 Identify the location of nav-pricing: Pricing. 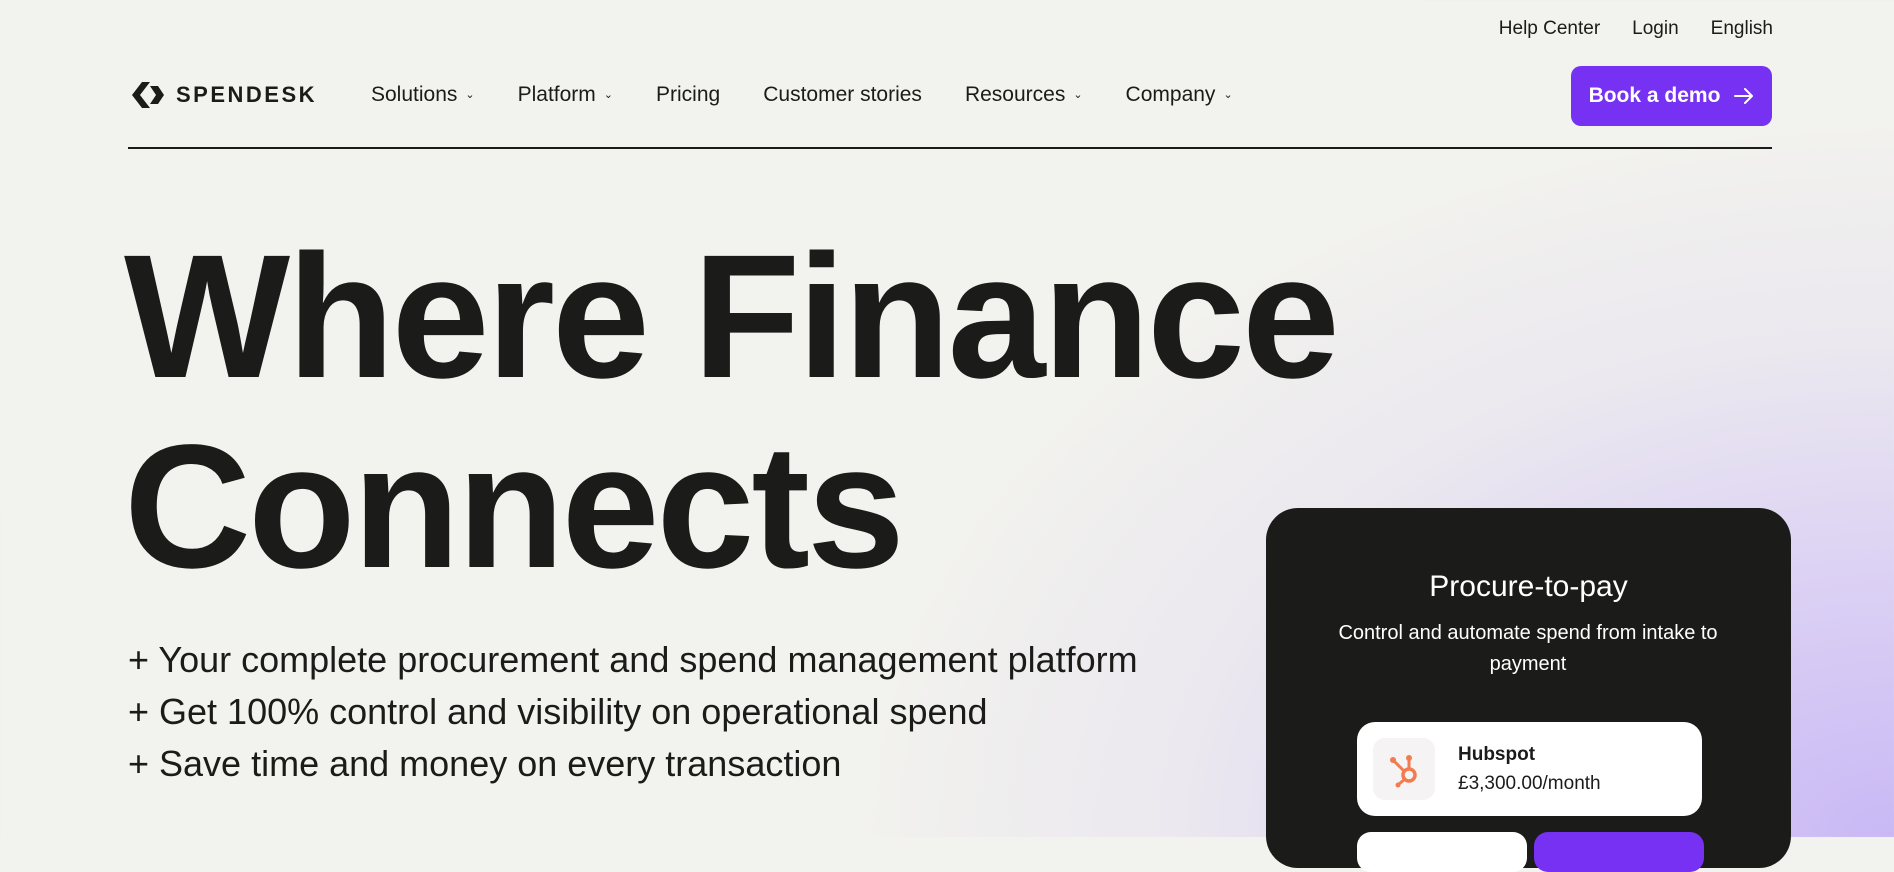
(688, 95).